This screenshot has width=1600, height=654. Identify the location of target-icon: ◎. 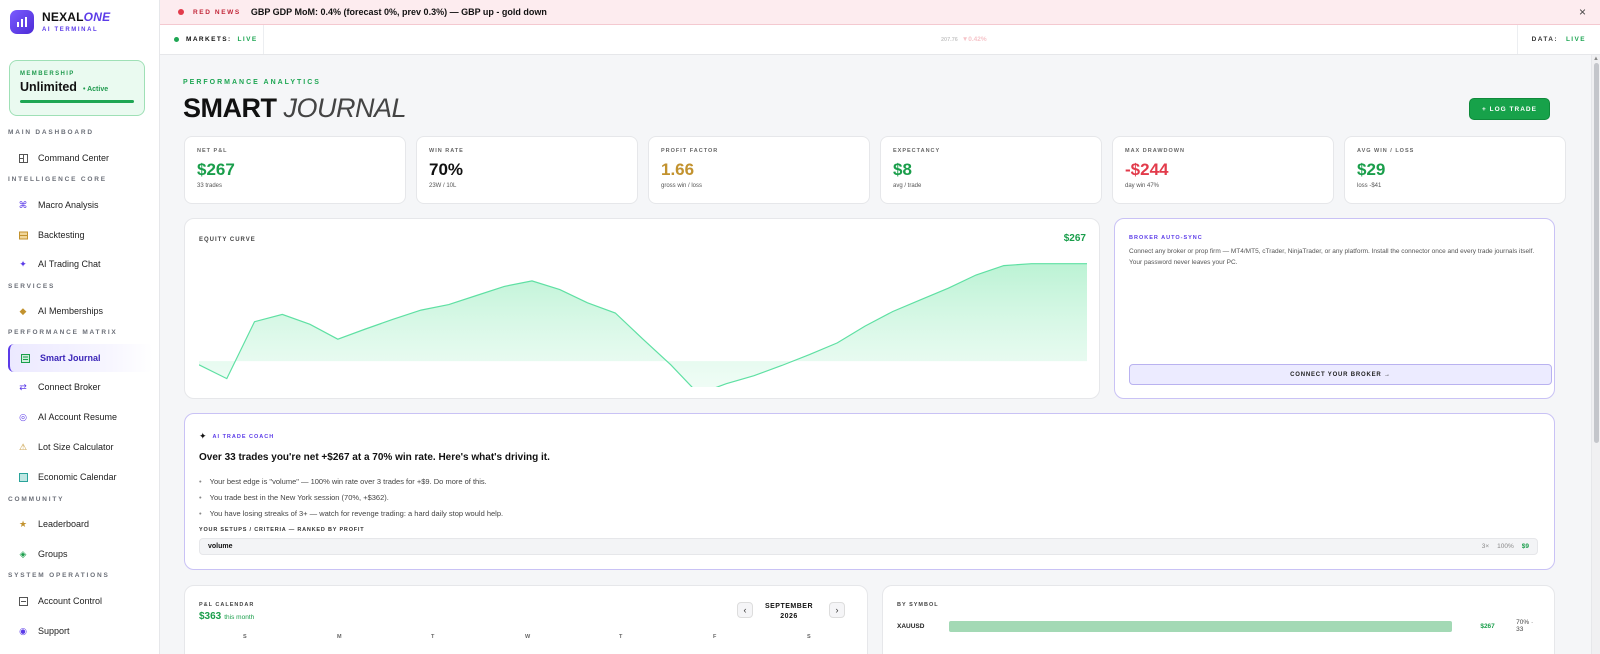
(23, 416).